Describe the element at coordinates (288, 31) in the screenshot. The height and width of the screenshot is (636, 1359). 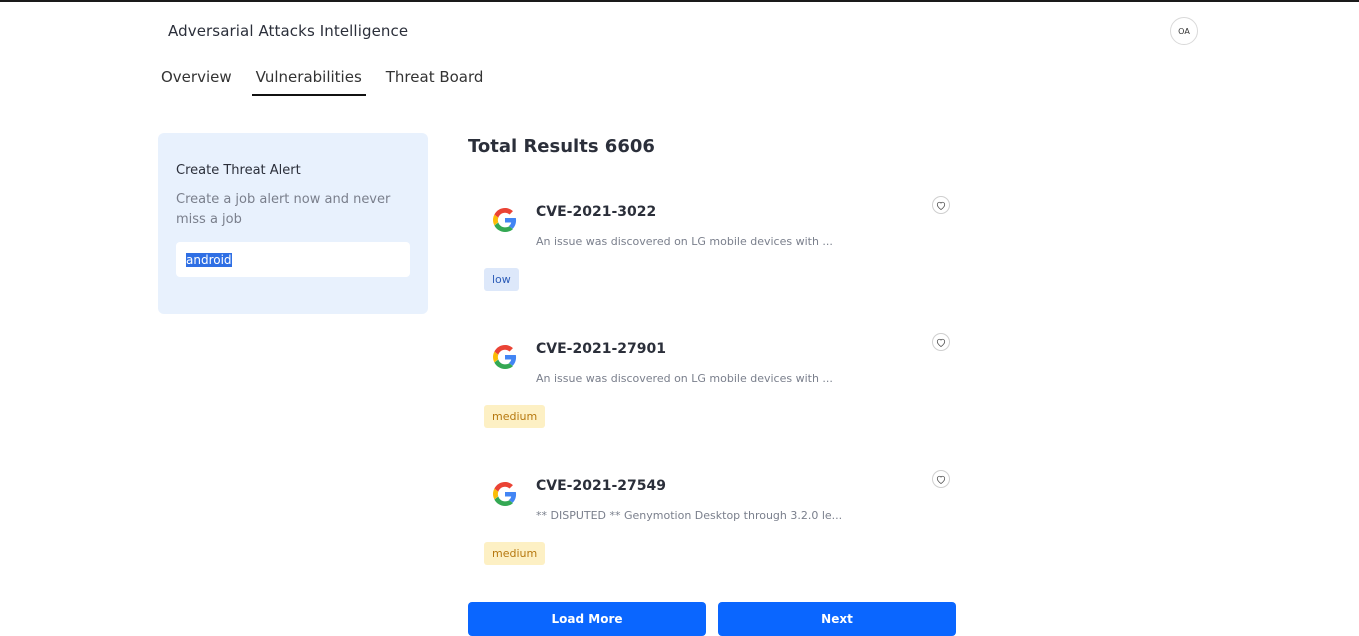
I see `app-title: Adversarial Attacks Intelligence` at that location.